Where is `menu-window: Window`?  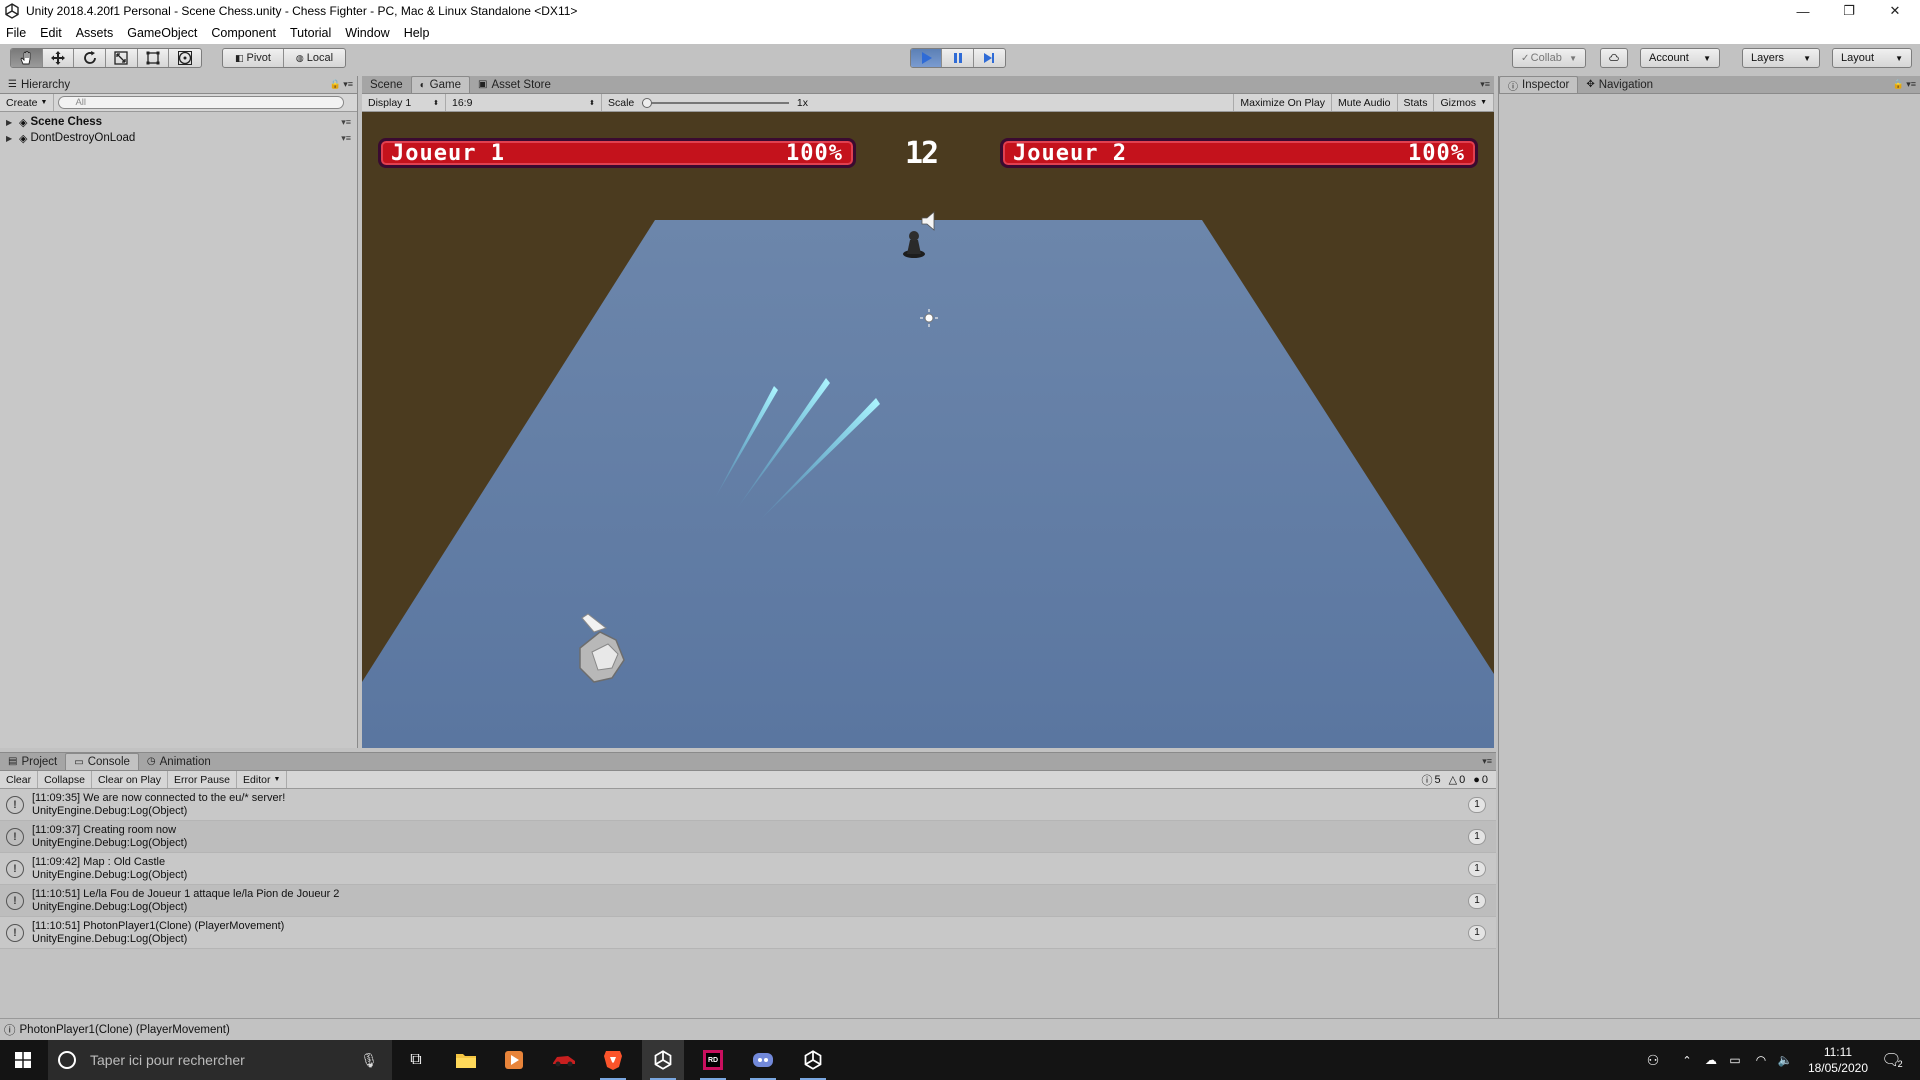
menu-window: Window is located at coordinates (367, 33).